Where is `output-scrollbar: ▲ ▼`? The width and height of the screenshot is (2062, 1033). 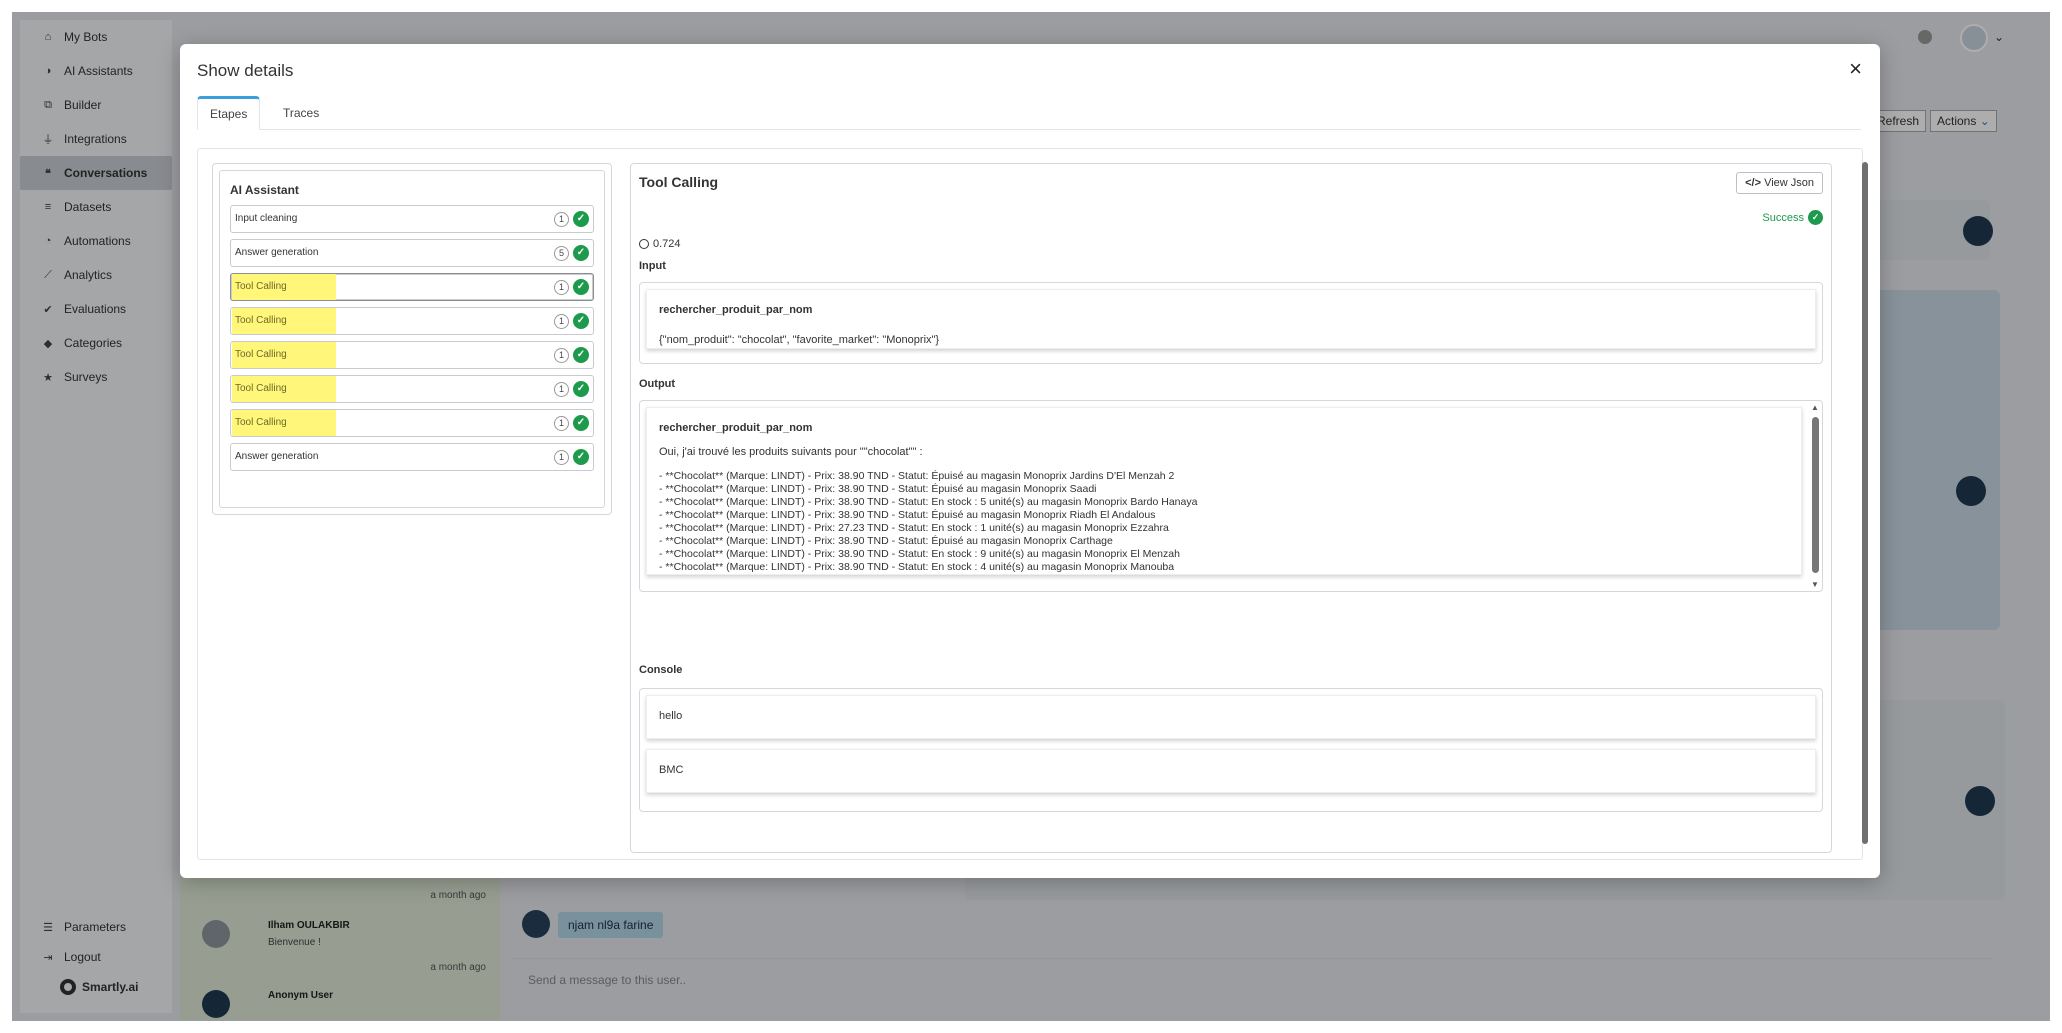
output-scrollbar: ▲ ▼ is located at coordinates (1815, 496).